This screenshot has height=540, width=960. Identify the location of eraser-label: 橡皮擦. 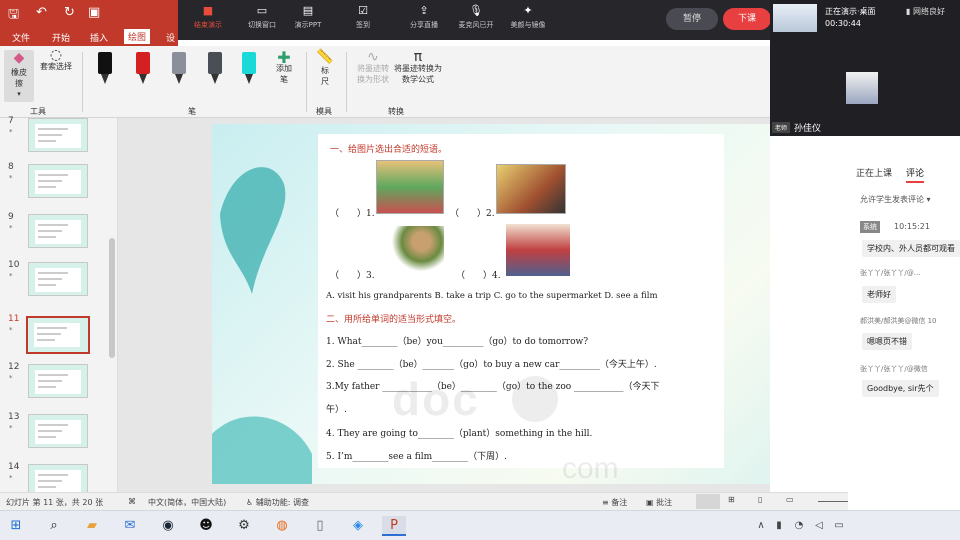
(19, 78).